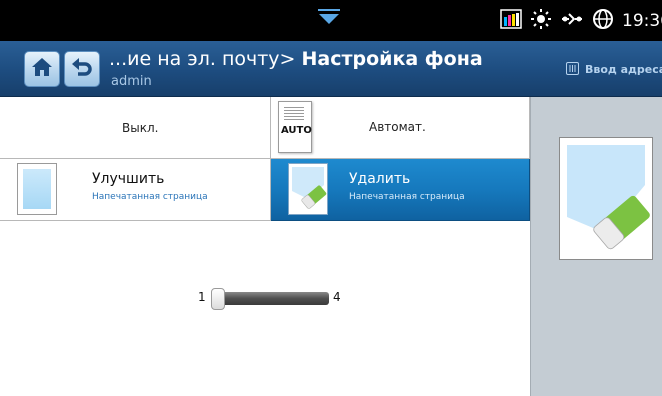 This screenshot has height=396, width=662. I want to click on status-bar: 19:36, so click(331, 20).